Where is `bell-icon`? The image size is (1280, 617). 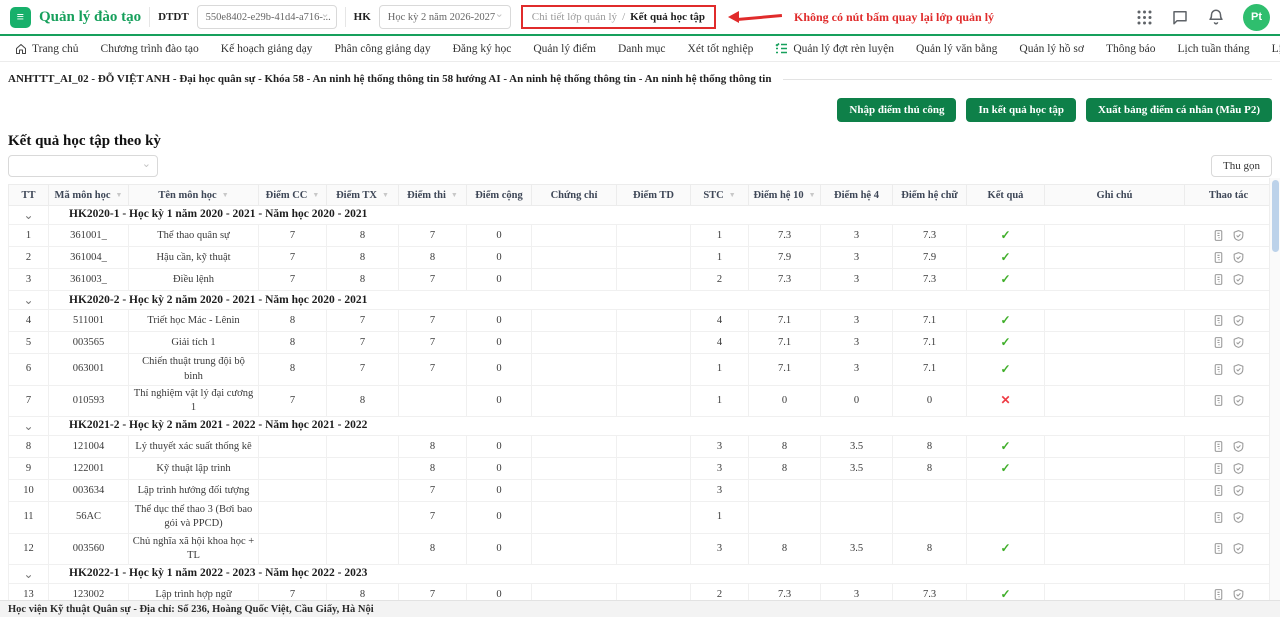 bell-icon is located at coordinates (1216, 17).